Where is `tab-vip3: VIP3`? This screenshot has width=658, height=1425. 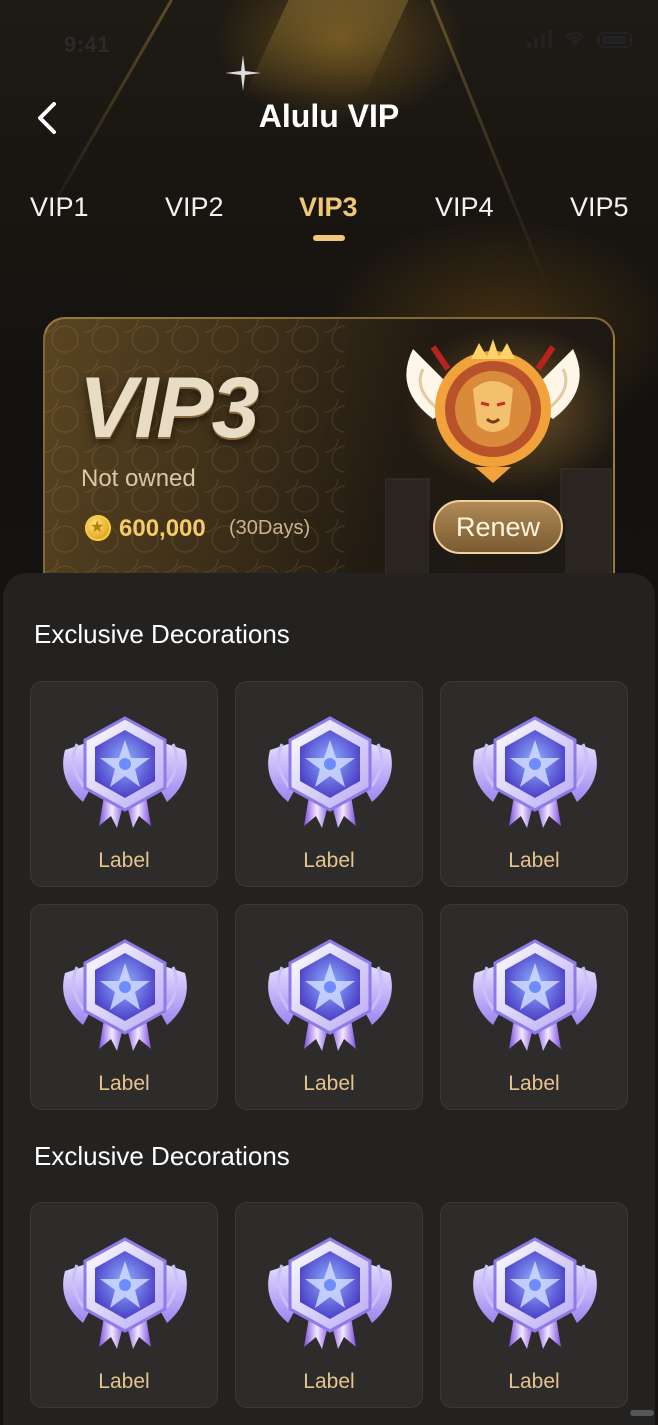 tab-vip3: VIP3 is located at coordinates (328, 207).